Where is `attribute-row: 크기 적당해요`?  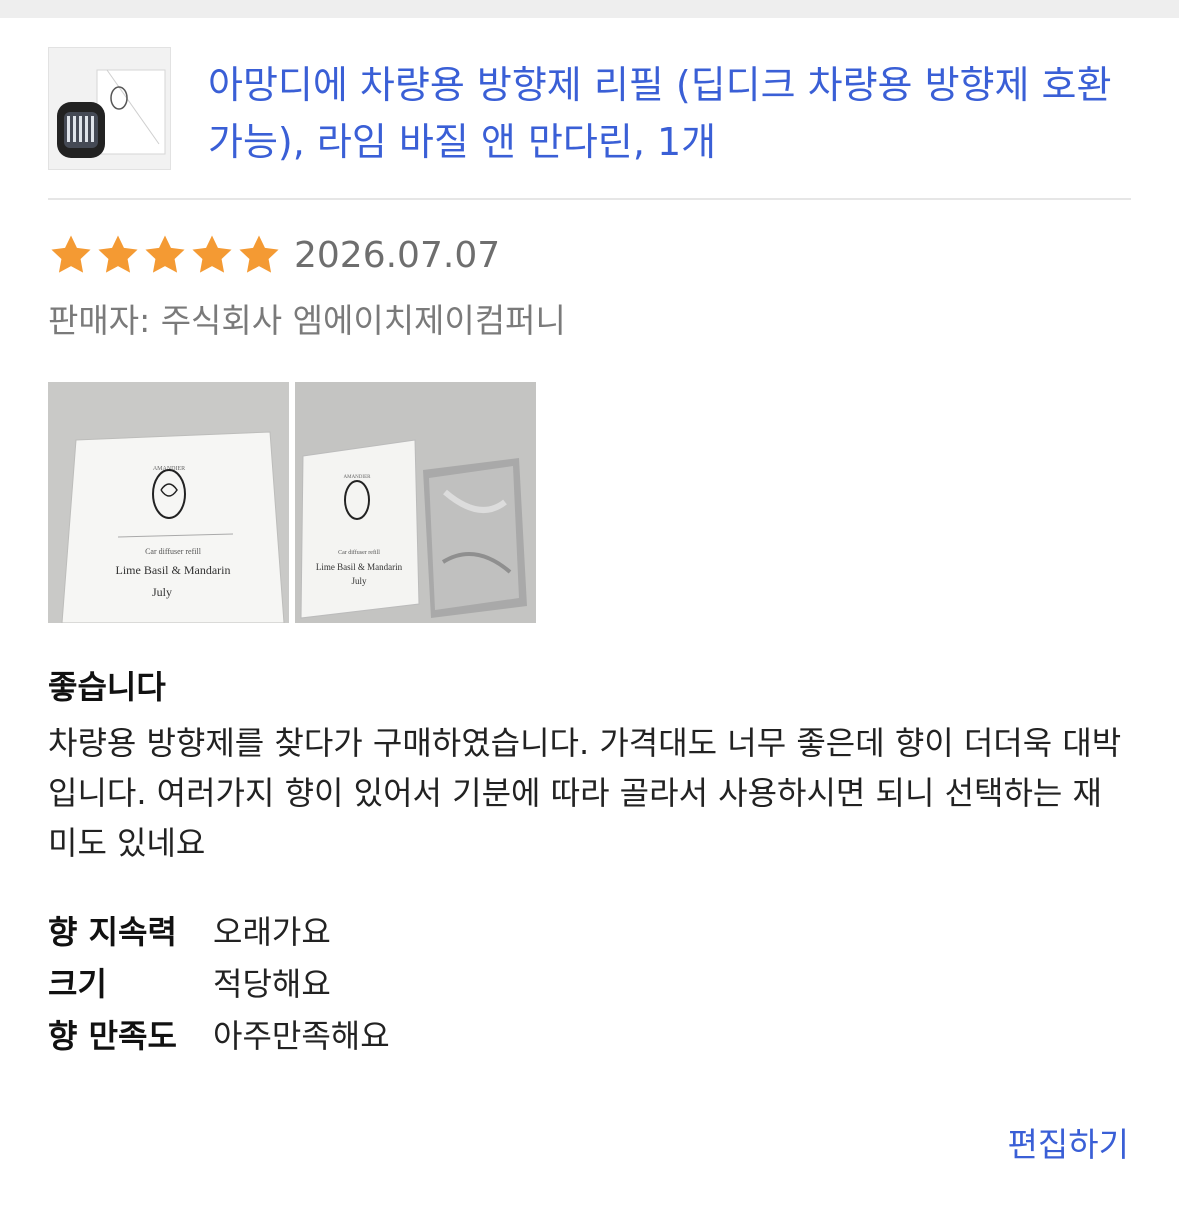
attribute-row: 크기 적당해요 is located at coordinates (219, 982).